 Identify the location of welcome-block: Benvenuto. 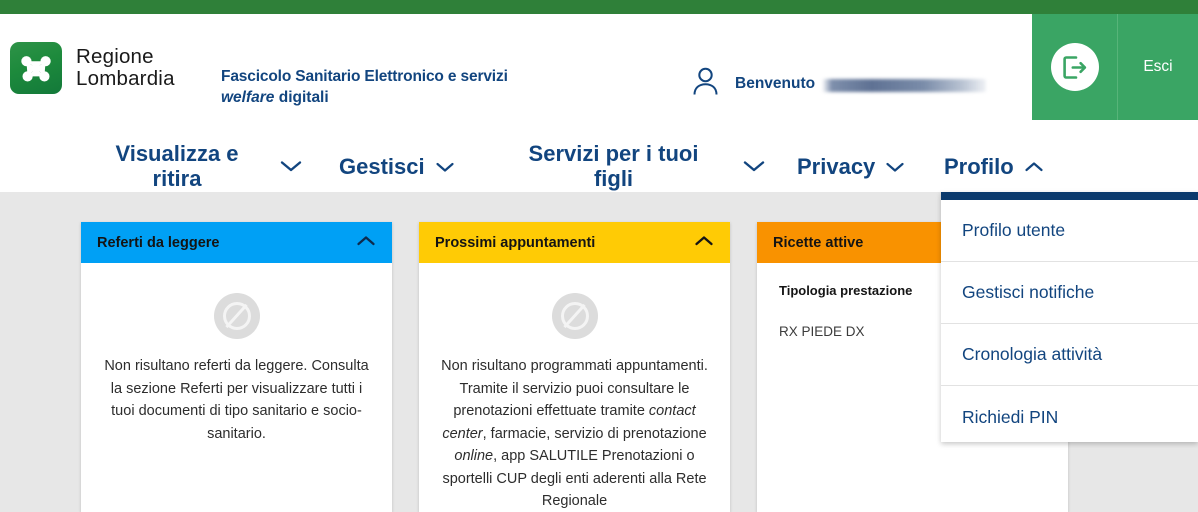
(839, 83).